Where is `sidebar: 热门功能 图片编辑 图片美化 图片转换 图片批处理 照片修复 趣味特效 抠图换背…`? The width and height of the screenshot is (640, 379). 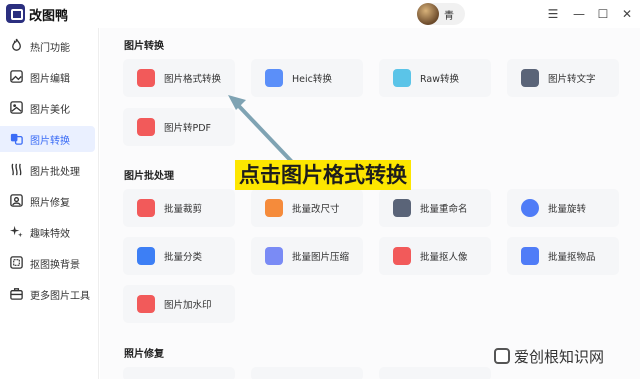 sidebar: 热门功能 图片编辑 图片美化 图片转换 图片批处理 照片修复 趣味特效 抠图换背… is located at coordinates (49, 203).